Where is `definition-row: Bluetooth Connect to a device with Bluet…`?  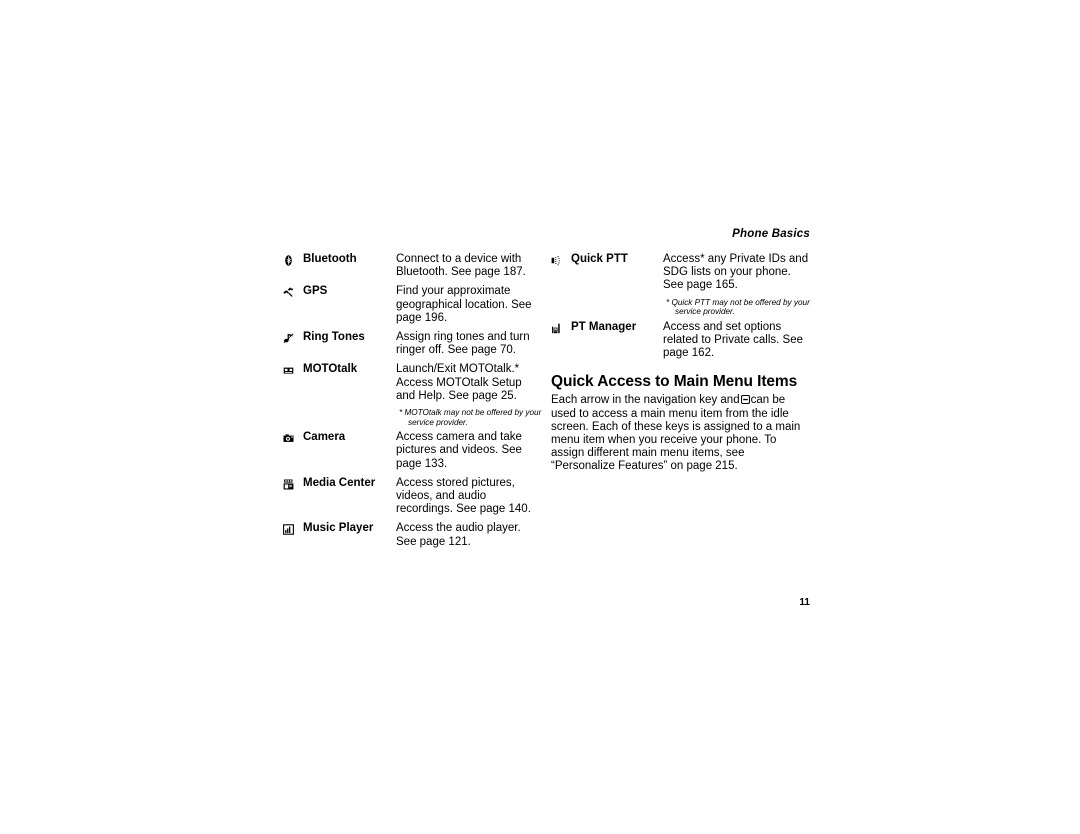 definition-row: Bluetooth Connect to a device with Bluet… is located at coordinates (408, 265).